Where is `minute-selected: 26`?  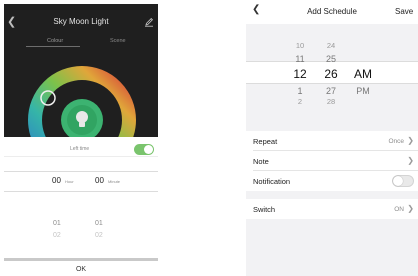 minute-selected: 26 is located at coordinates (331, 74).